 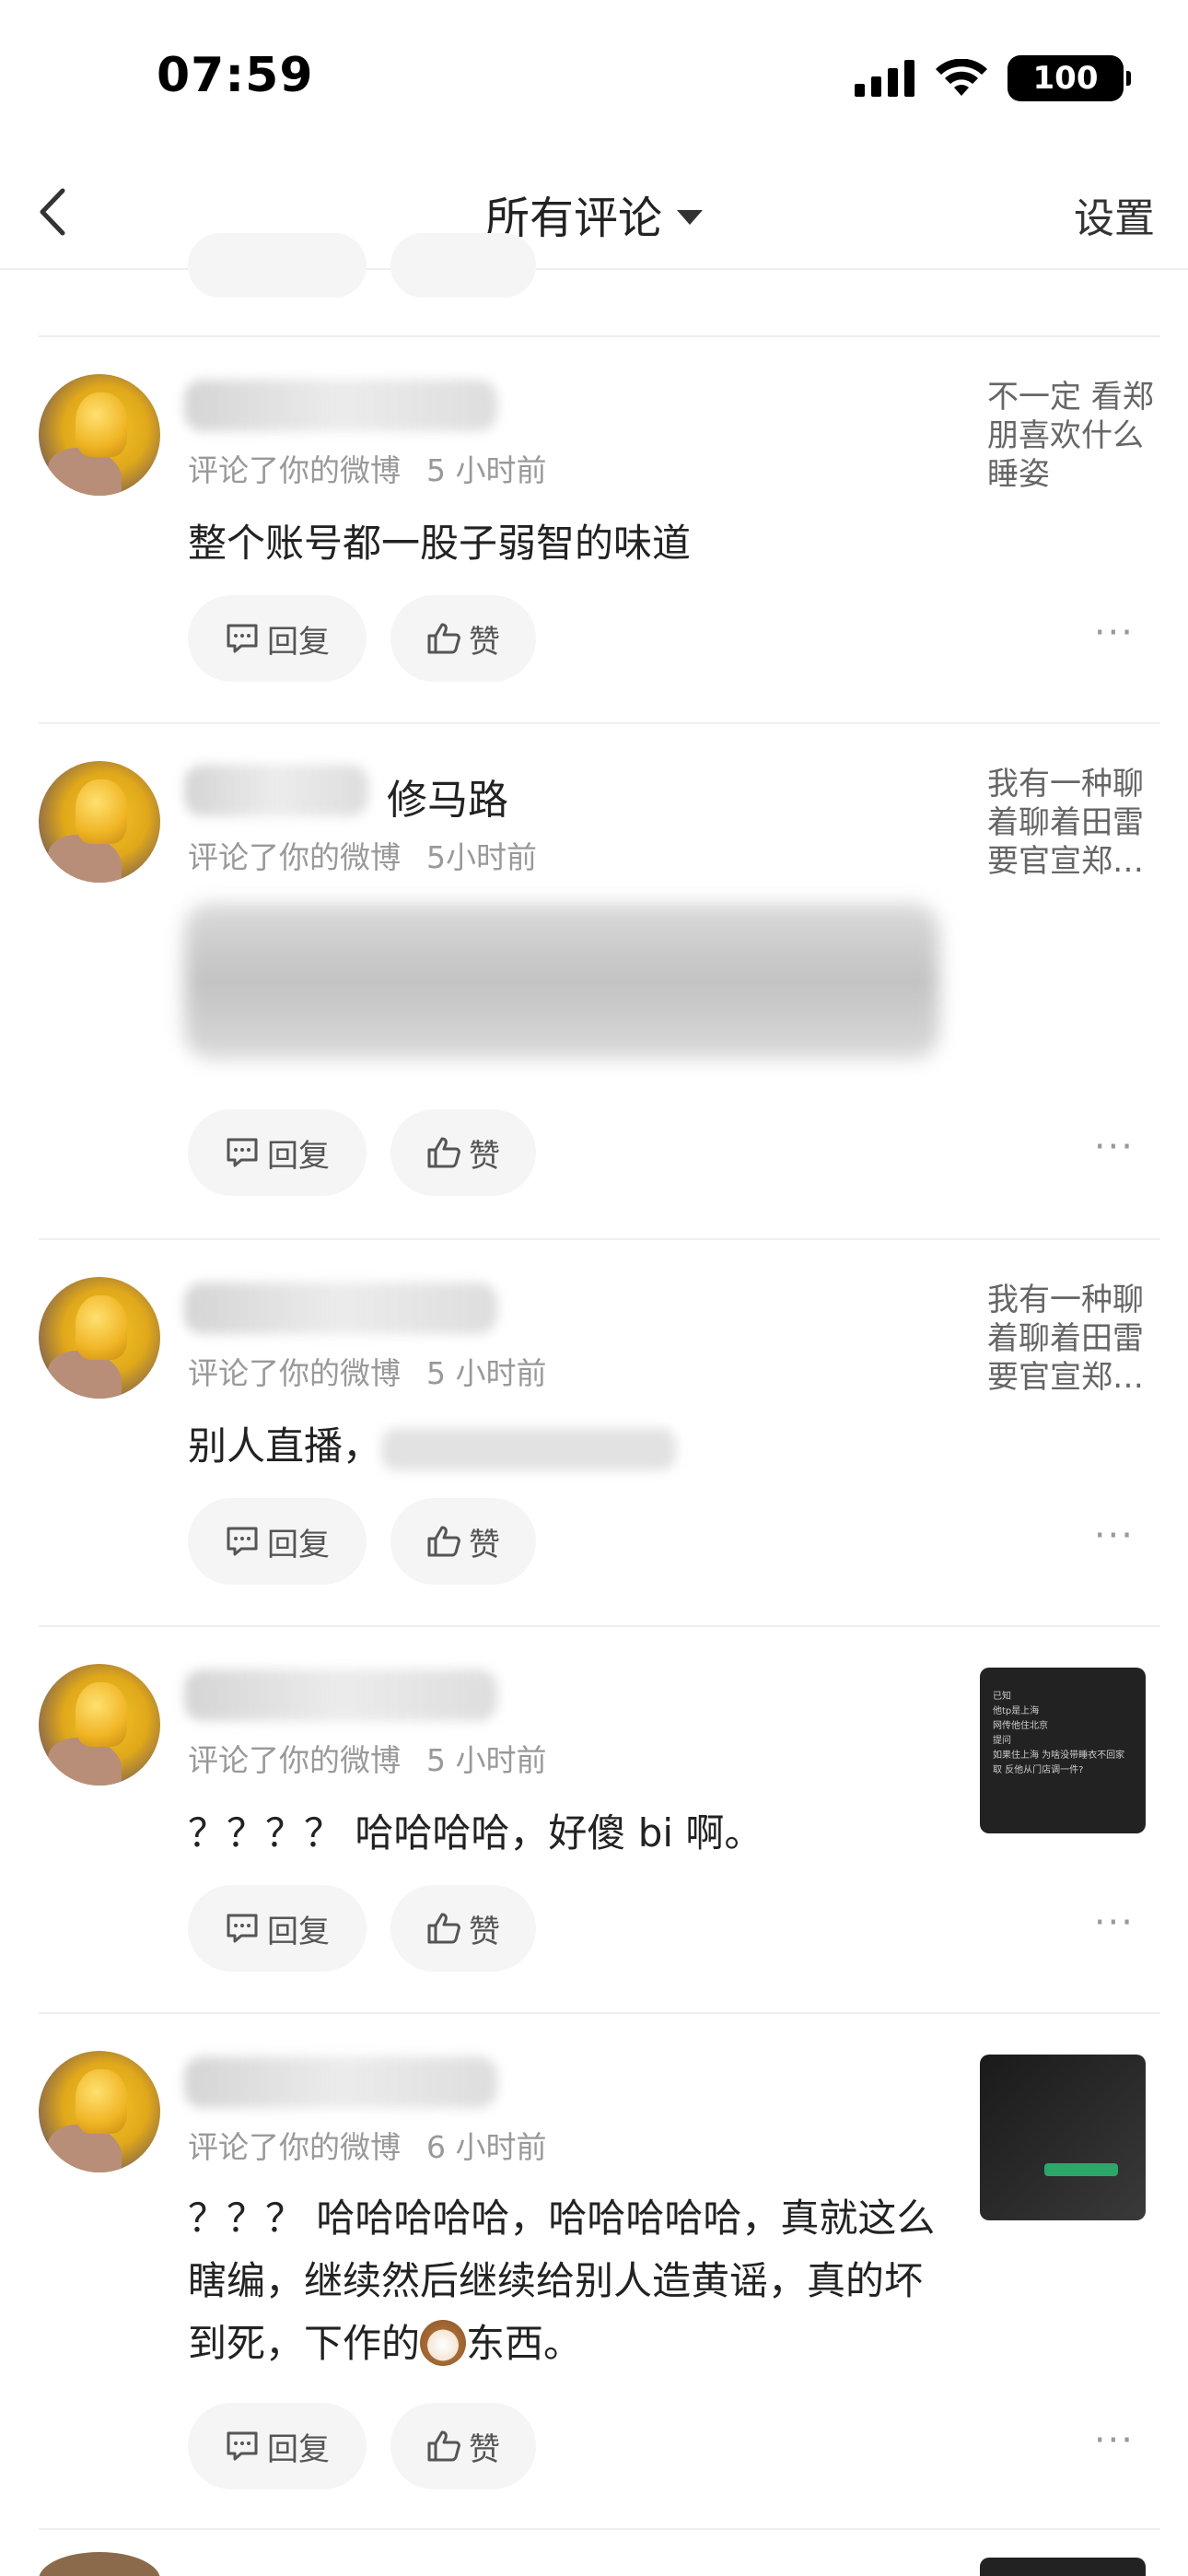 What do you see at coordinates (463, 265) in the screenshot?
I see `like-button-peek` at bounding box center [463, 265].